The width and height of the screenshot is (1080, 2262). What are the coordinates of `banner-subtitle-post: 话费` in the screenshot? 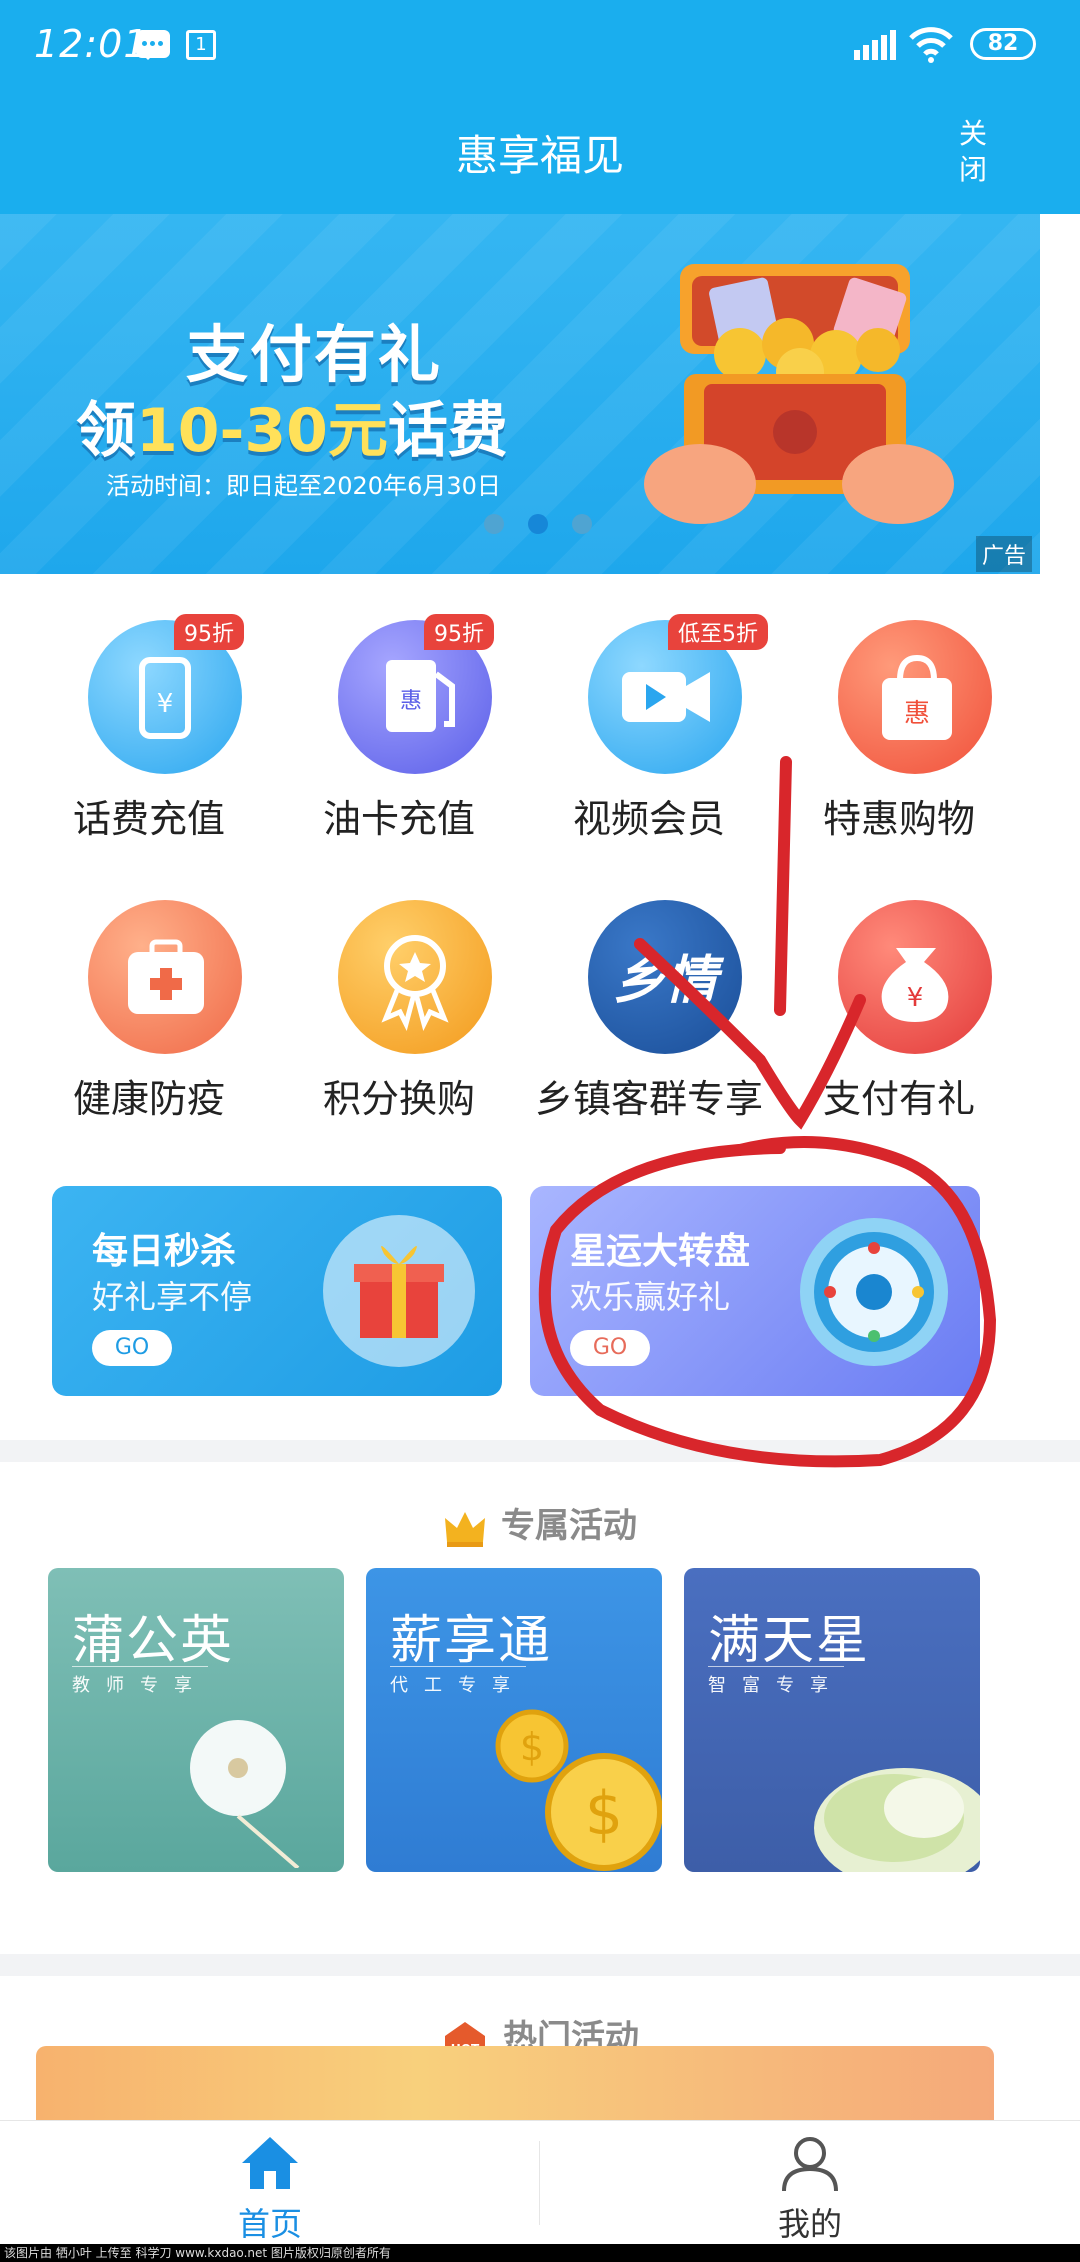 It's located at (447, 431).